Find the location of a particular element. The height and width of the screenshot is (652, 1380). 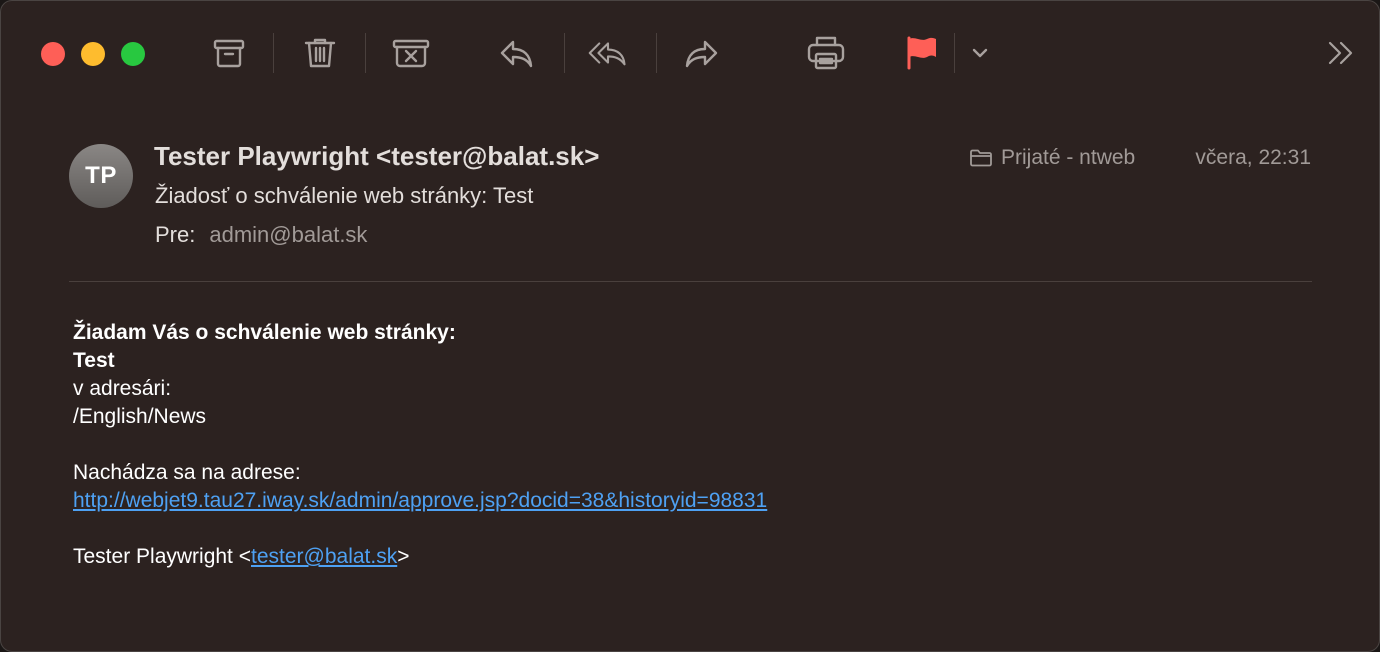

sender-name: Tester Playwright <tester@balat.sk> is located at coordinates (376, 156).